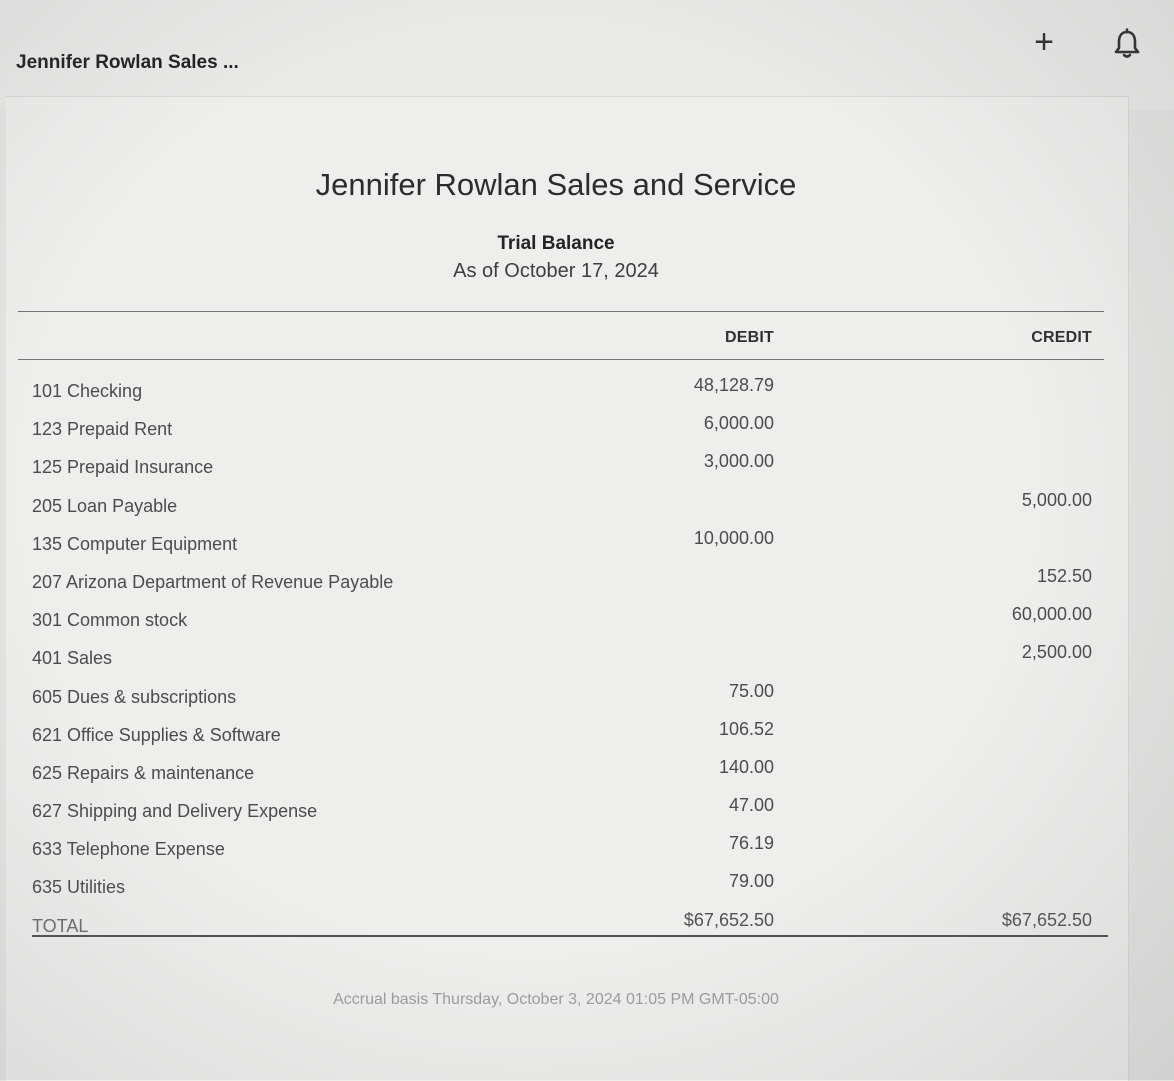 This screenshot has width=1174, height=1081. Describe the element at coordinates (60, 925) in the screenshot. I see `total-label: TOTAL` at that location.